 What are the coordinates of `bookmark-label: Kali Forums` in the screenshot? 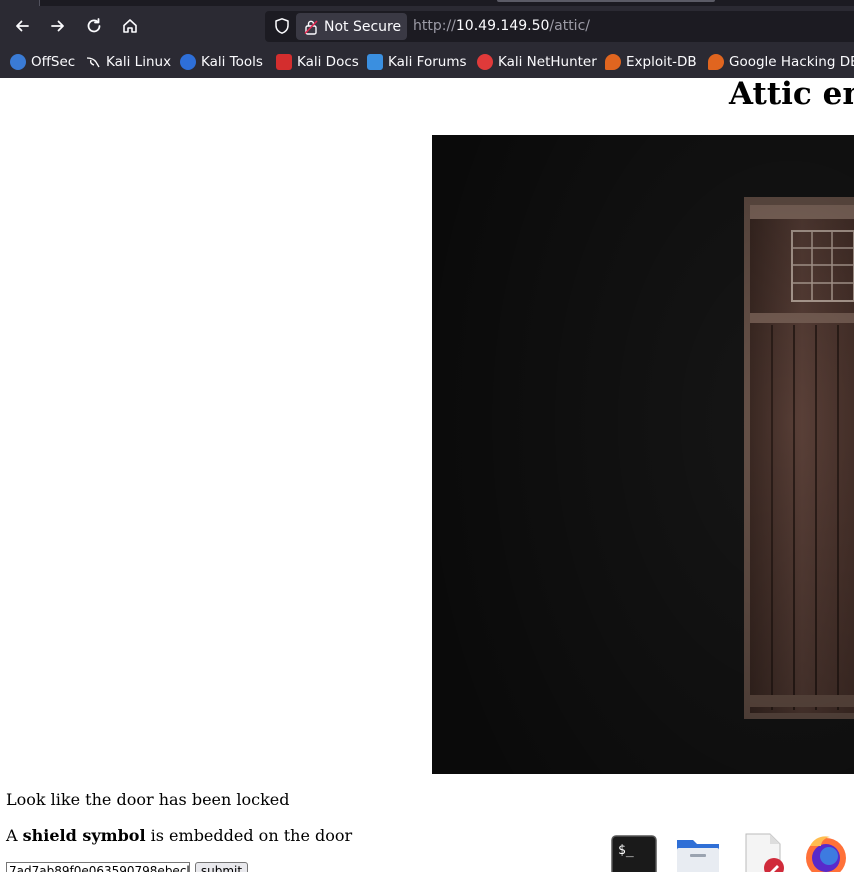 It's located at (427, 62).